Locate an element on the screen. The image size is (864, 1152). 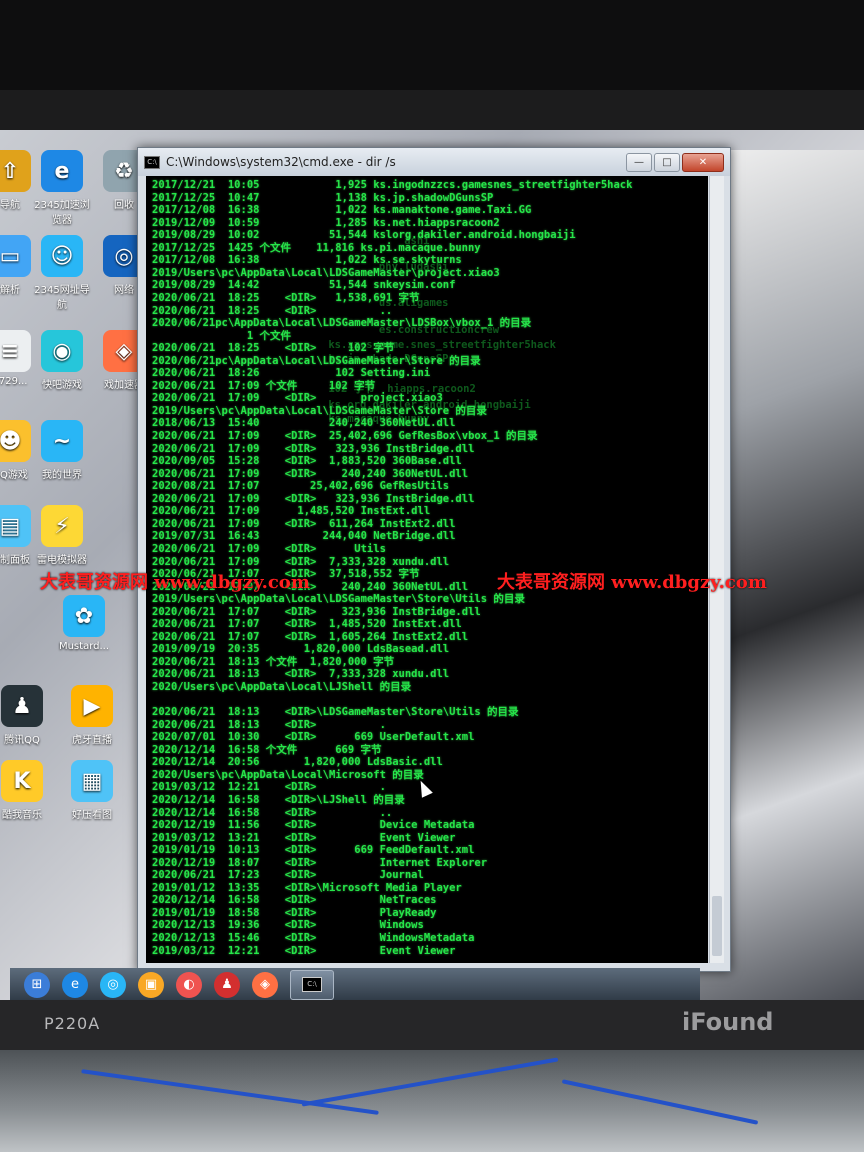
taskbar-2345: ◎ is located at coordinates (113, 984).